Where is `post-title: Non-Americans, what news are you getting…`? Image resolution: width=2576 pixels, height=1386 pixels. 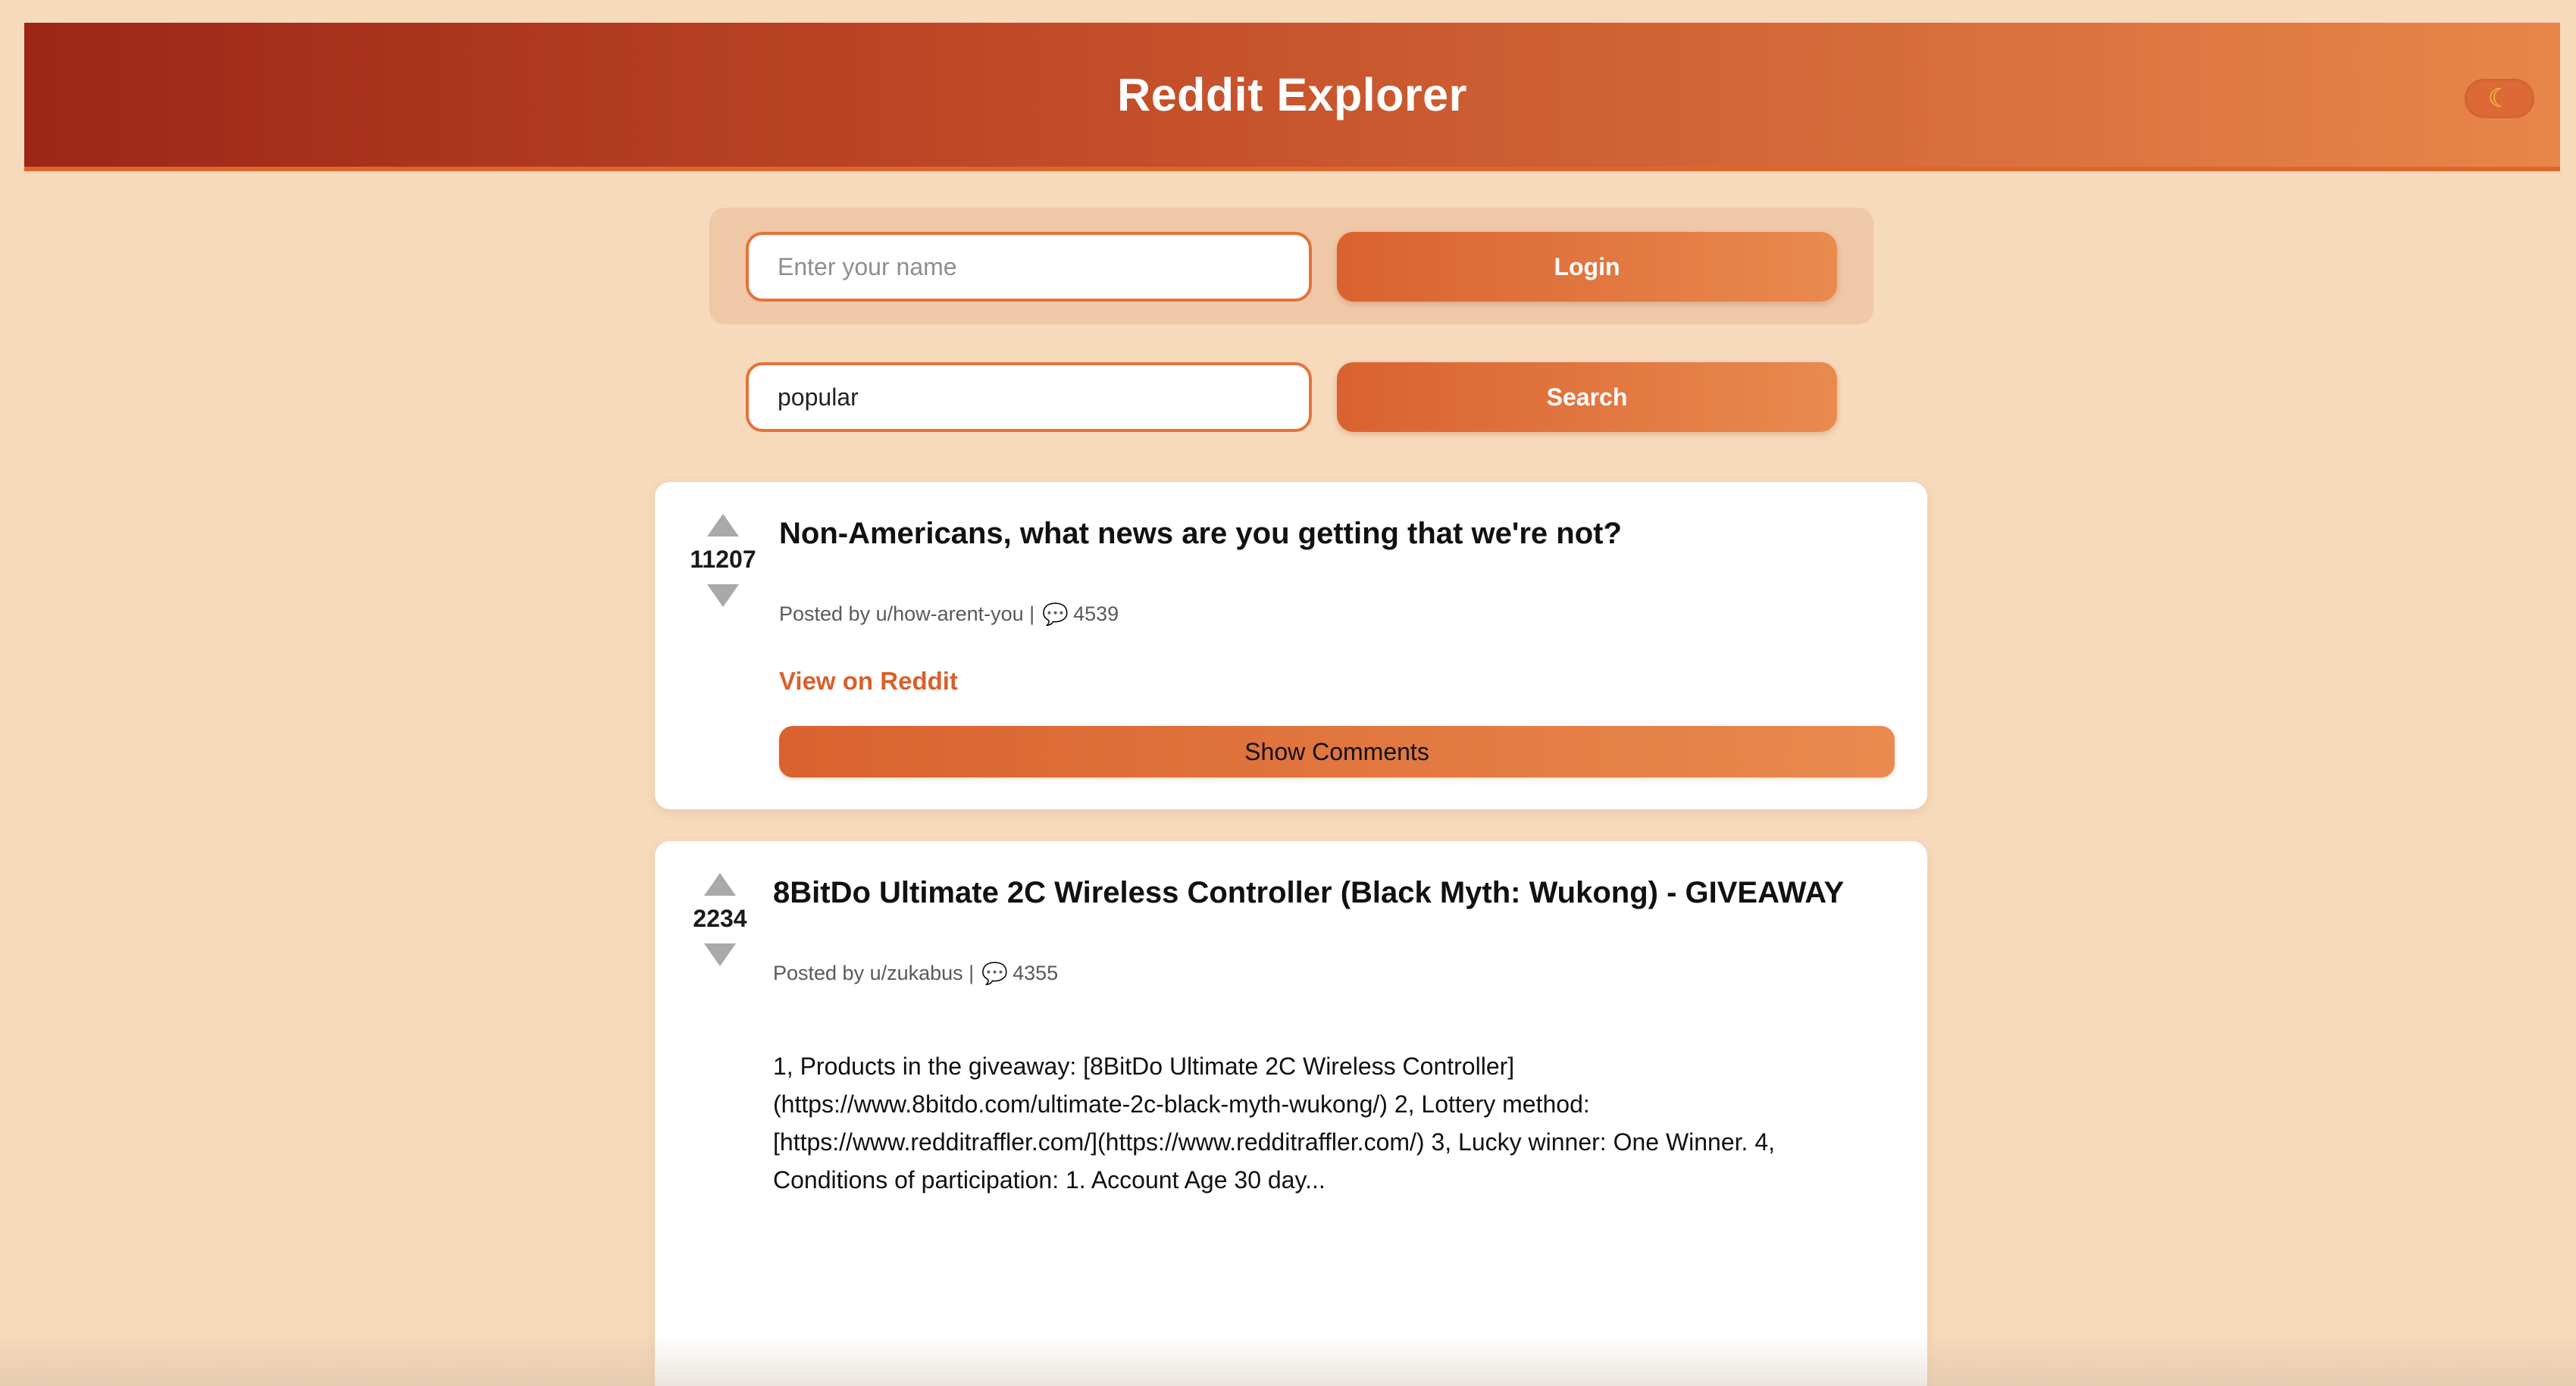
post-title: Non-Americans, what news are you getting… is located at coordinates (1201, 534).